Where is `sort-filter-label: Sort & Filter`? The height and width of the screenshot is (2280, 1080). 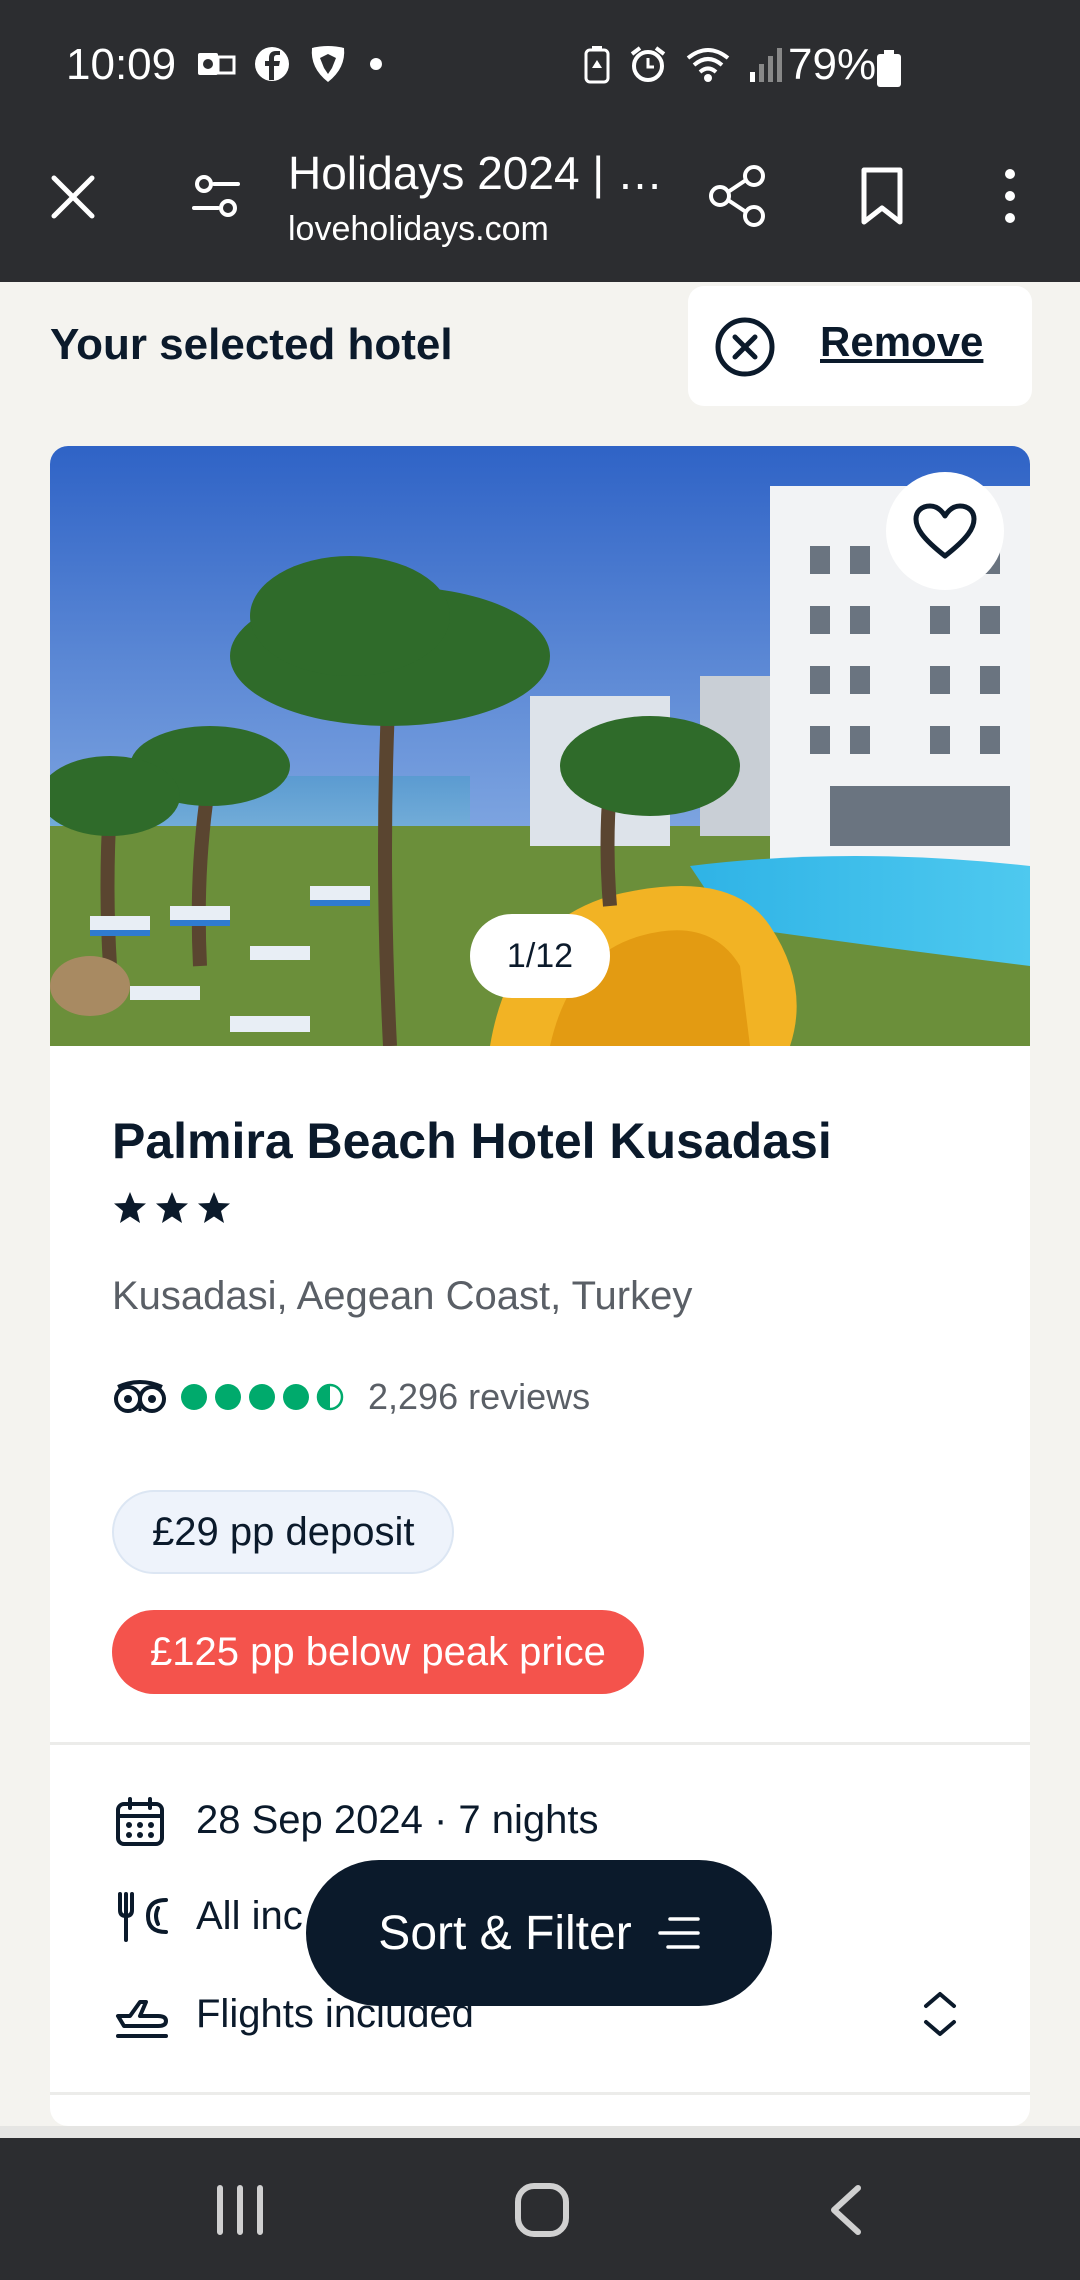 sort-filter-label: Sort & Filter is located at coordinates (504, 1933).